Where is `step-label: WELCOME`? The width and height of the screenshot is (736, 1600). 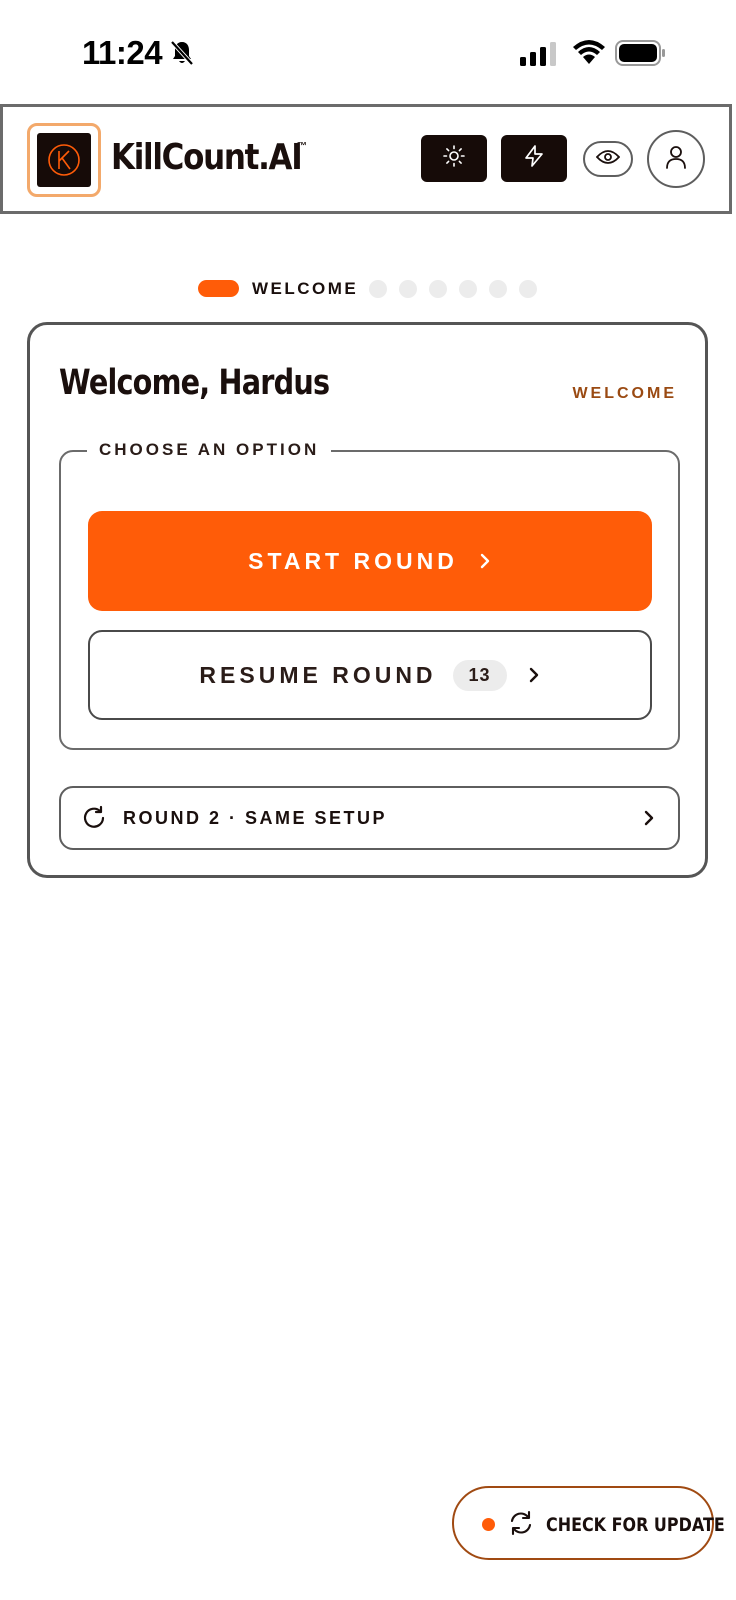
step-label: WELCOME is located at coordinates (305, 288).